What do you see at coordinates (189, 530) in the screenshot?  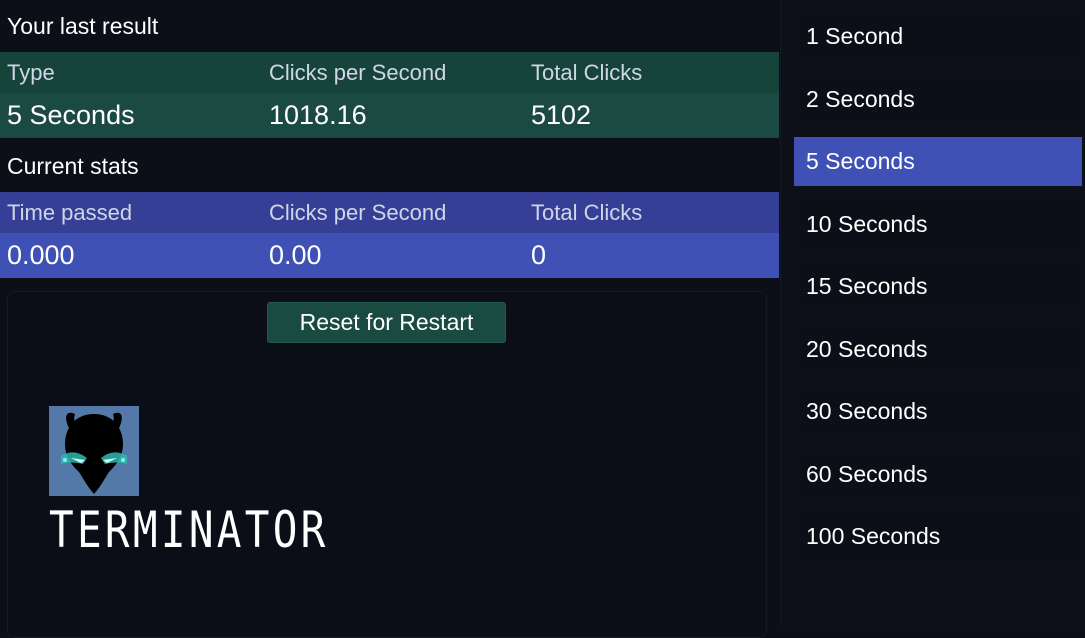 I see `logo-wordmark: TERMINATOR` at bounding box center [189, 530].